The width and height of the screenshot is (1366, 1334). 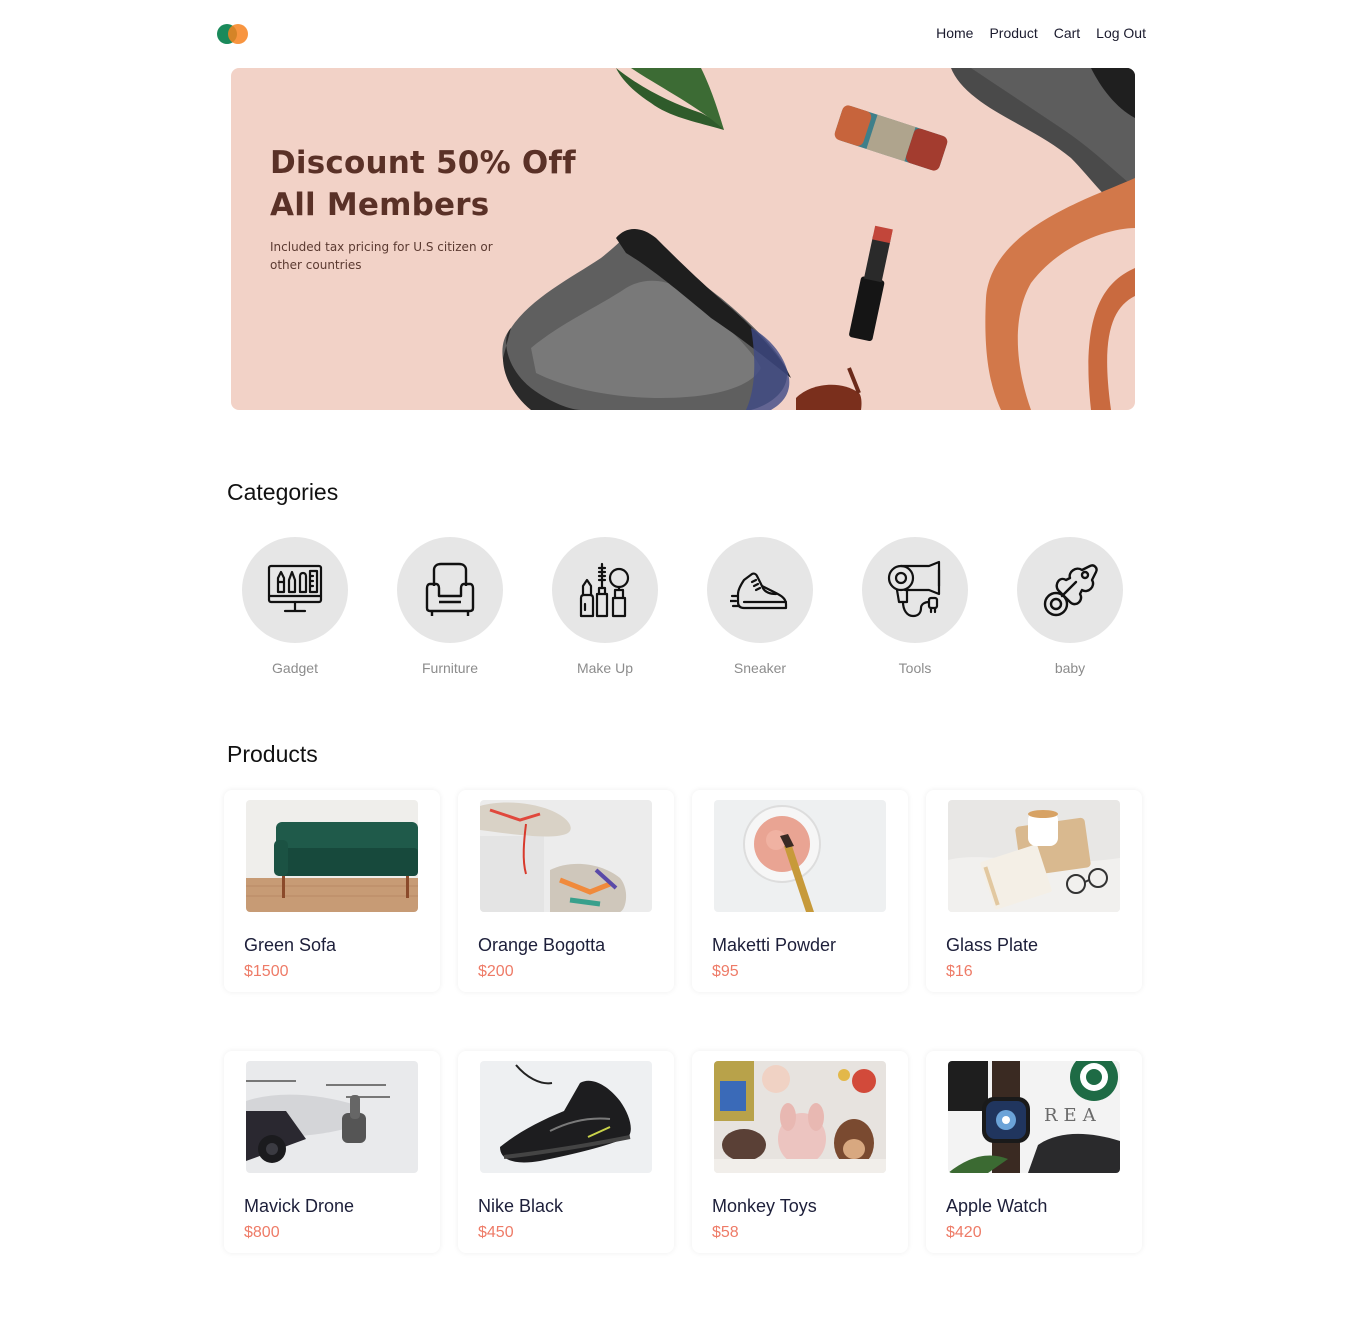 What do you see at coordinates (800, 856) in the screenshot?
I see `product-image-maketti-powder` at bounding box center [800, 856].